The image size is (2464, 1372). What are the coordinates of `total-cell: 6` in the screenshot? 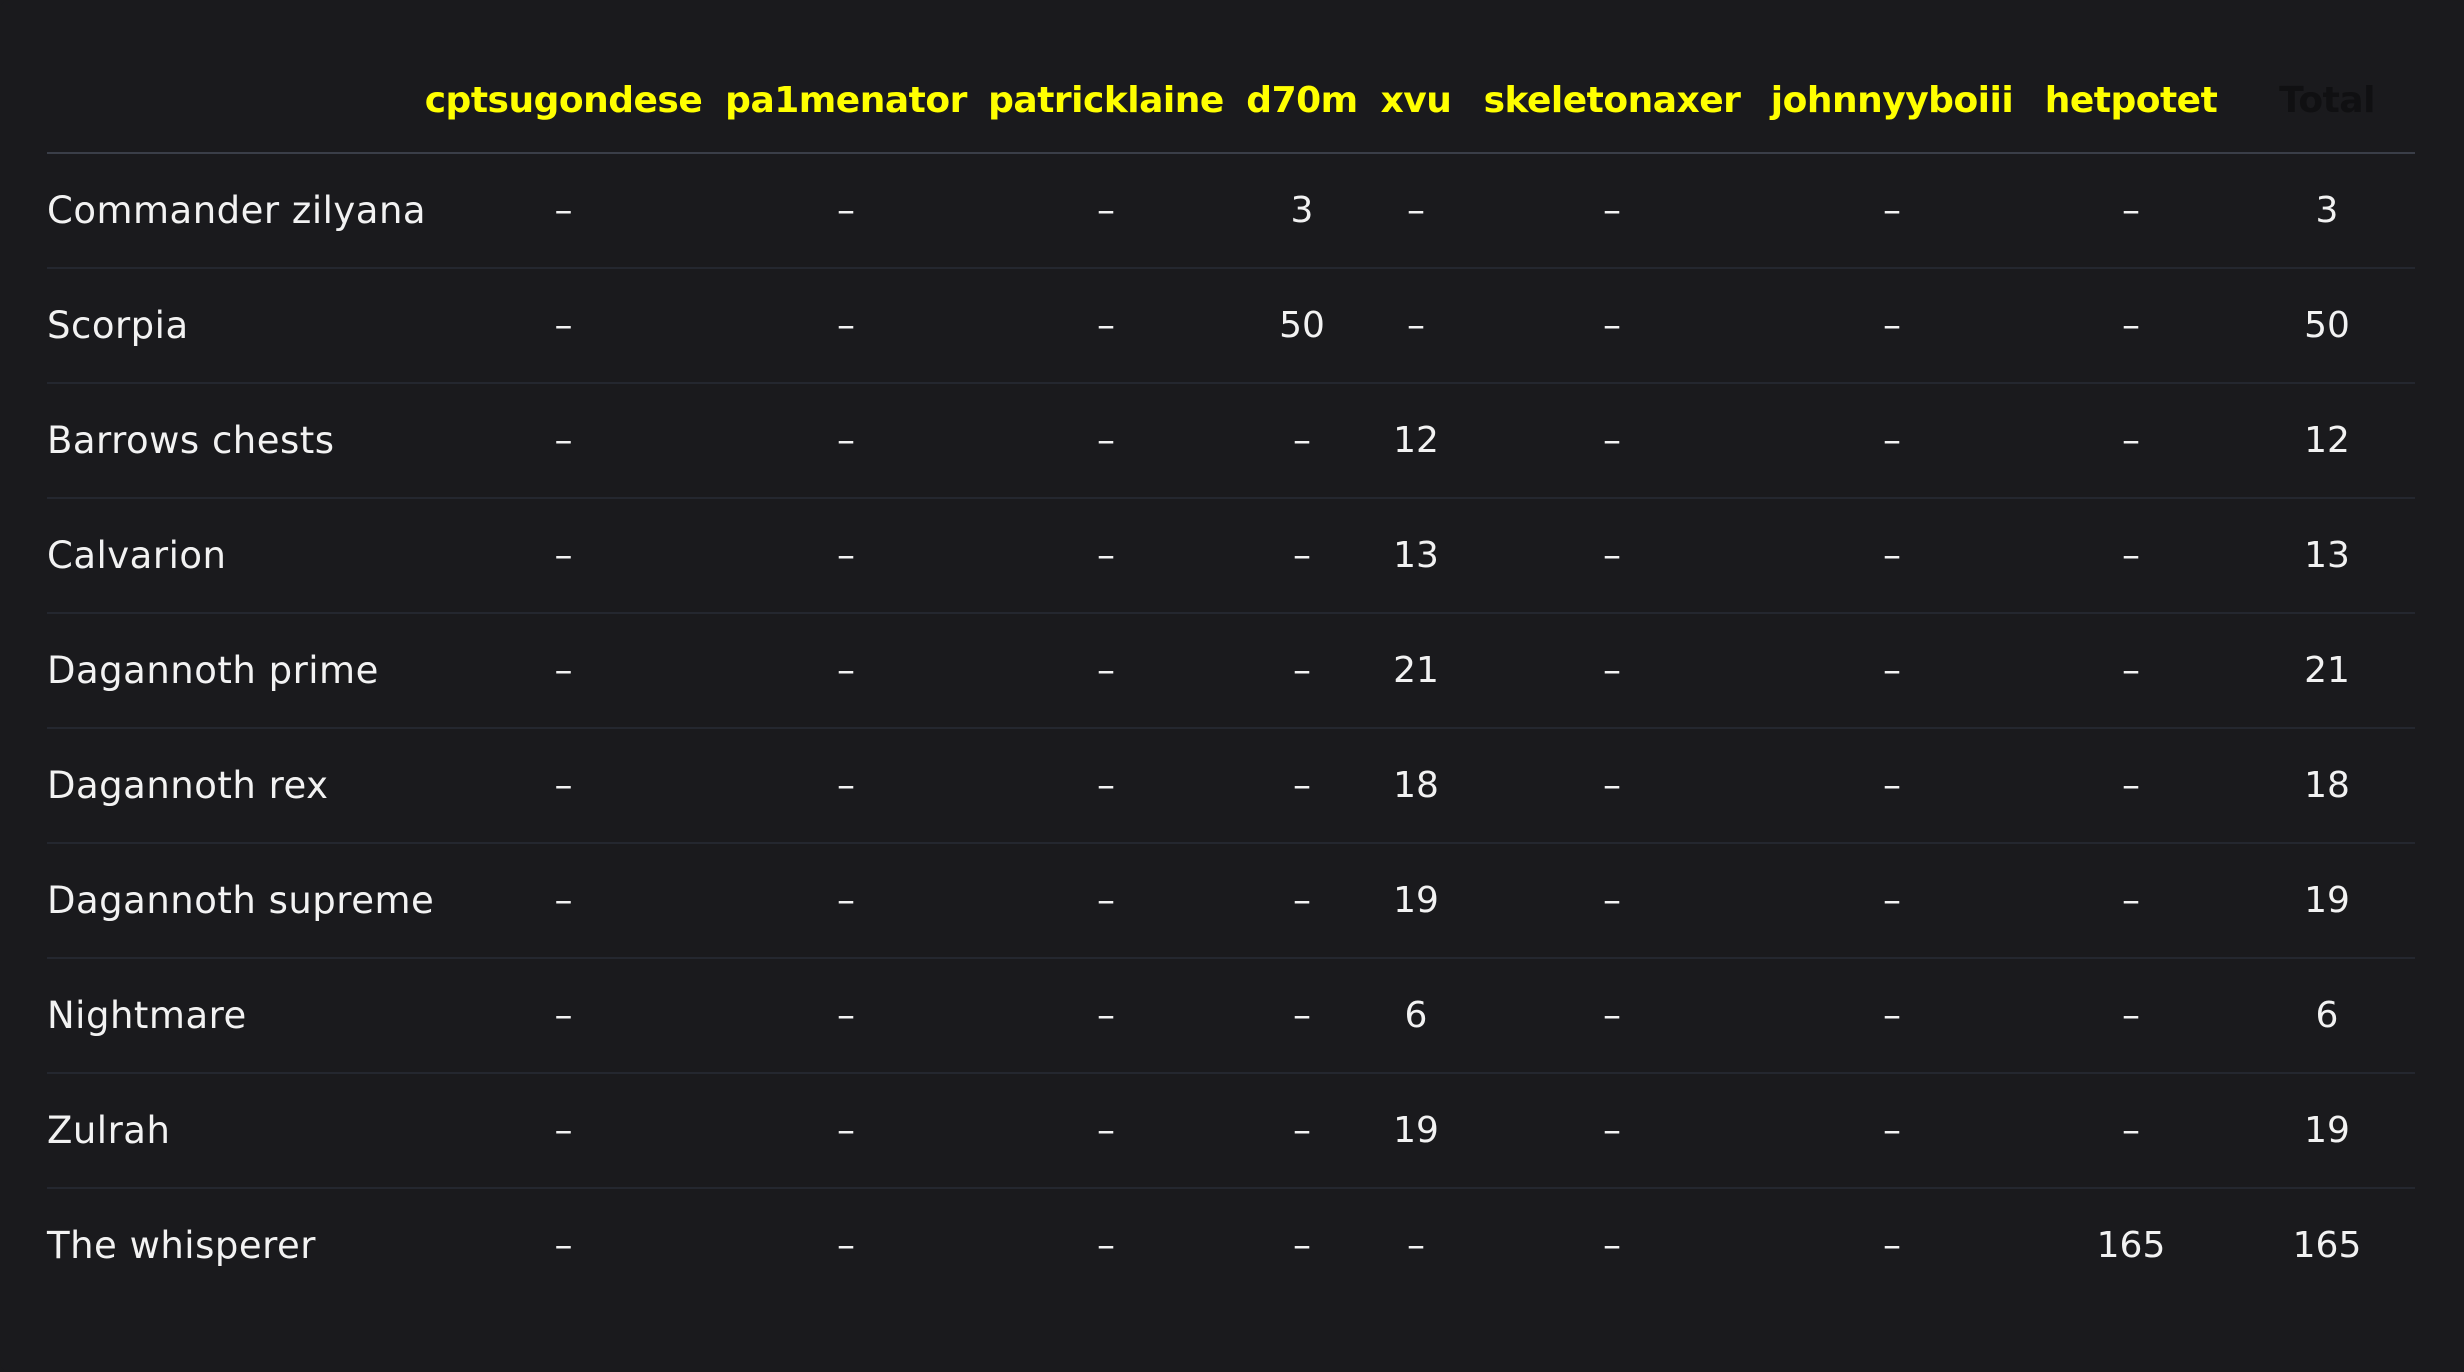 It's located at (2327, 1016).